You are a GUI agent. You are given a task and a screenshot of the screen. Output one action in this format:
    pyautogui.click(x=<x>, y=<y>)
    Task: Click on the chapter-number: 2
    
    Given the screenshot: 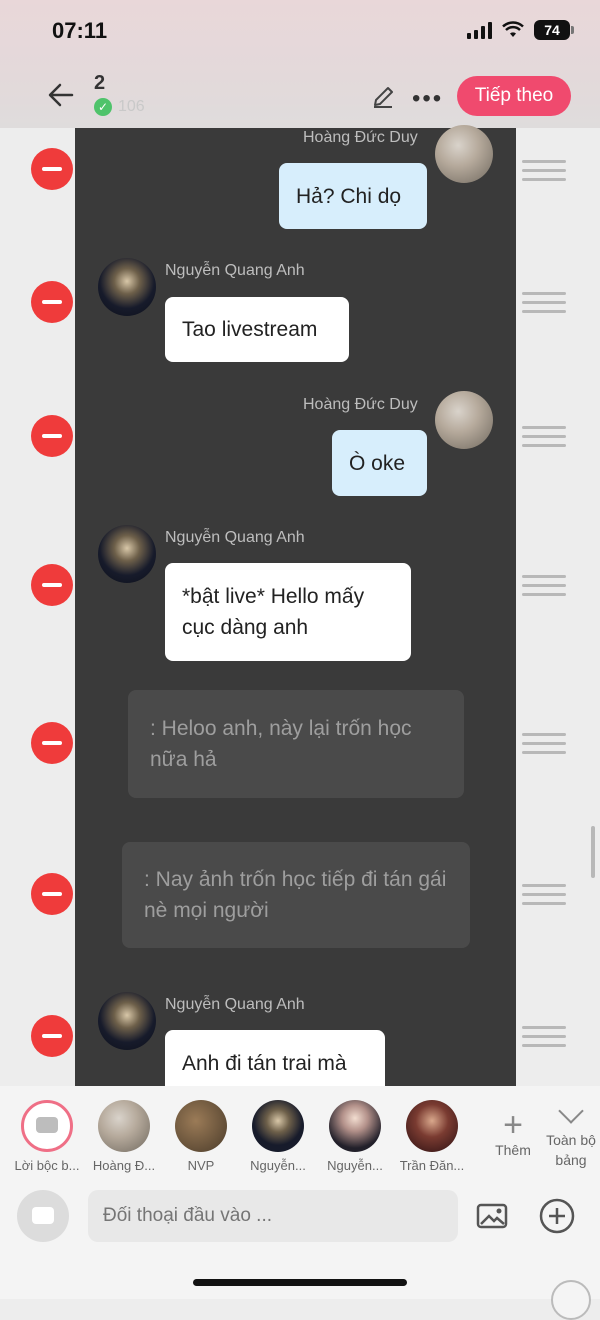 What is the action you would take?
    pyautogui.click(x=100, y=83)
    